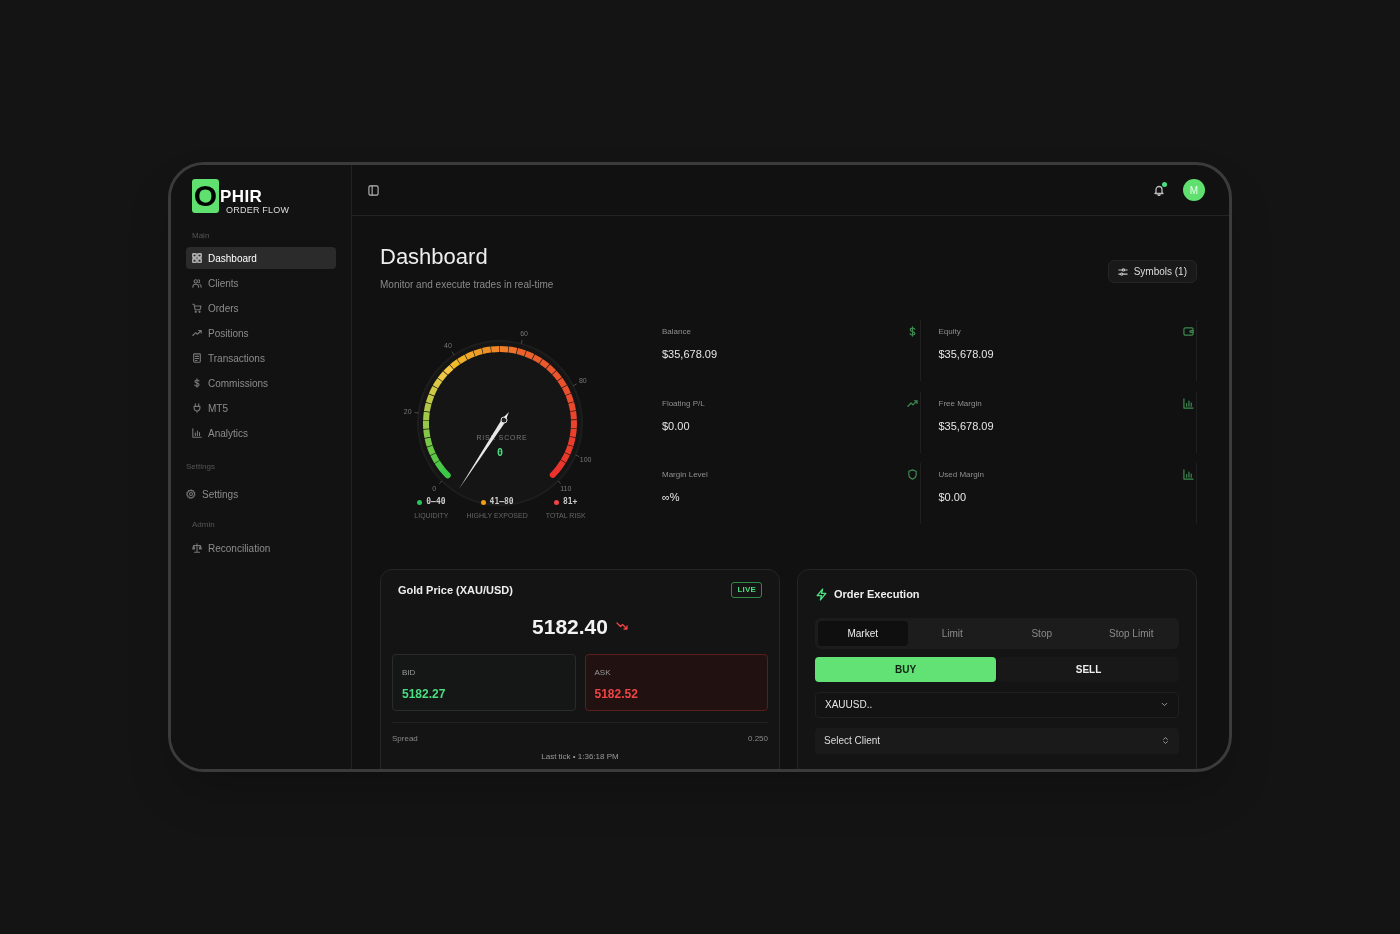 The width and height of the screenshot is (1400, 934). Describe the element at coordinates (434, 257) in the screenshot. I see `page-title: Dashboard` at that location.